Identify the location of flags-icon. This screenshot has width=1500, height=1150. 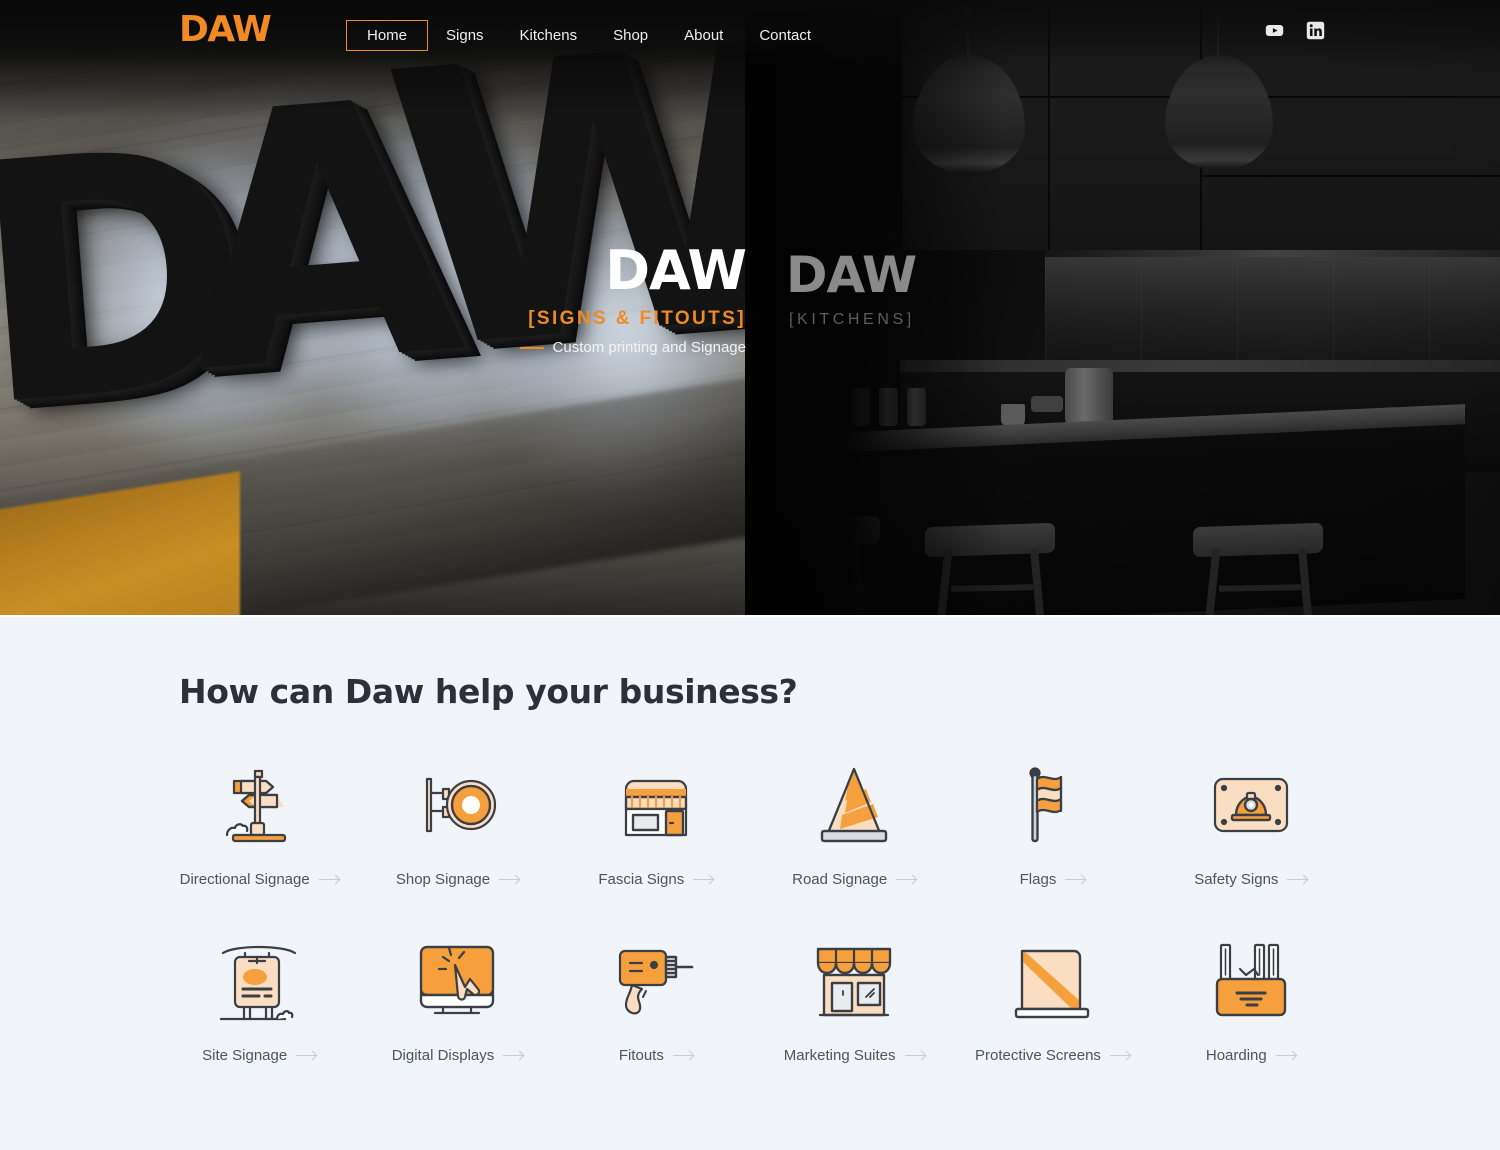
(1052, 807).